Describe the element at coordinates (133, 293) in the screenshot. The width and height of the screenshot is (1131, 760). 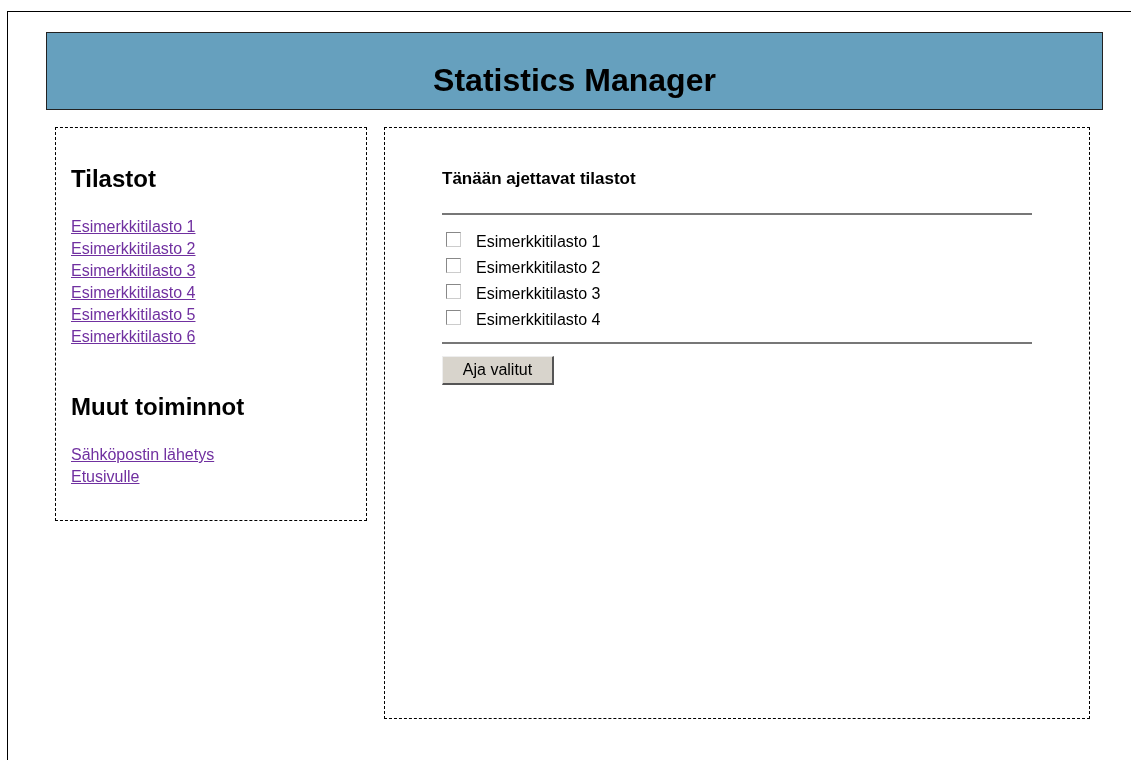
I see `sidebar-link: Esimerkkitilasto 4` at that location.